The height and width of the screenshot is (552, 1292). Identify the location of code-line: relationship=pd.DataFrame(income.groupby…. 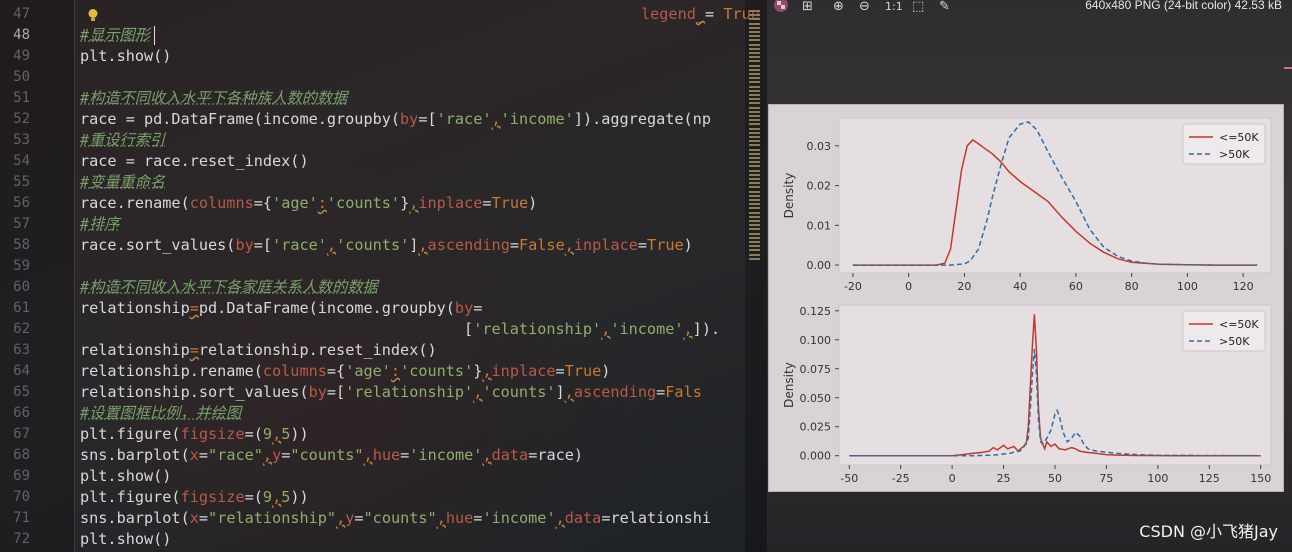
(281, 308).